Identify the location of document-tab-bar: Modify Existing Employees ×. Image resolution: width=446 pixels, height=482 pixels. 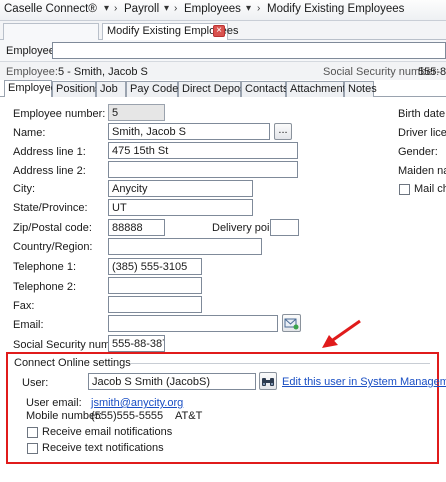
(223, 30).